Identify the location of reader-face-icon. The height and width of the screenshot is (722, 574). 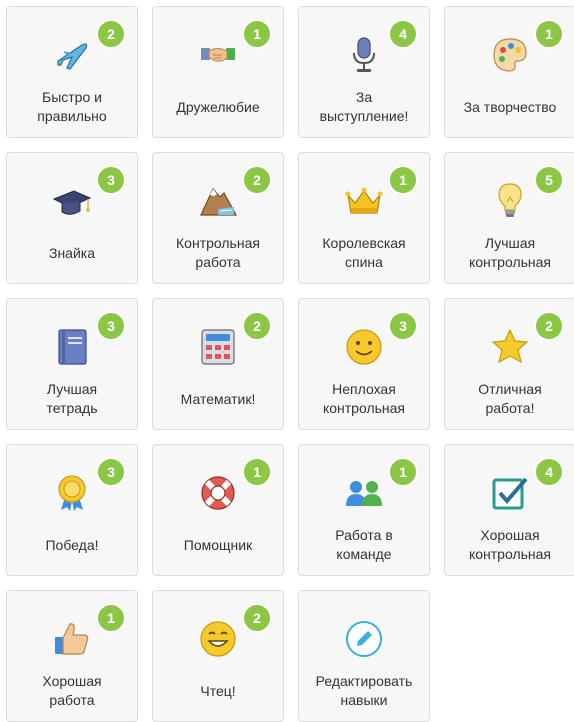
(218, 639).